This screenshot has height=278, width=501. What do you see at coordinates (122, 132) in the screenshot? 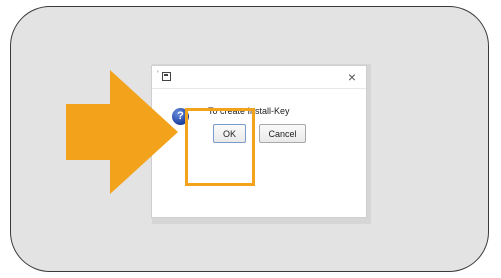
I see `arrow-right-icon` at bounding box center [122, 132].